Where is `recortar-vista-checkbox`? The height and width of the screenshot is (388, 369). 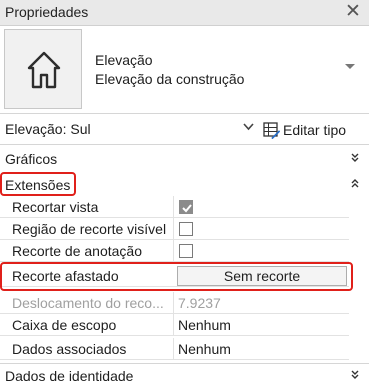 recortar-vista-checkbox is located at coordinates (186, 207).